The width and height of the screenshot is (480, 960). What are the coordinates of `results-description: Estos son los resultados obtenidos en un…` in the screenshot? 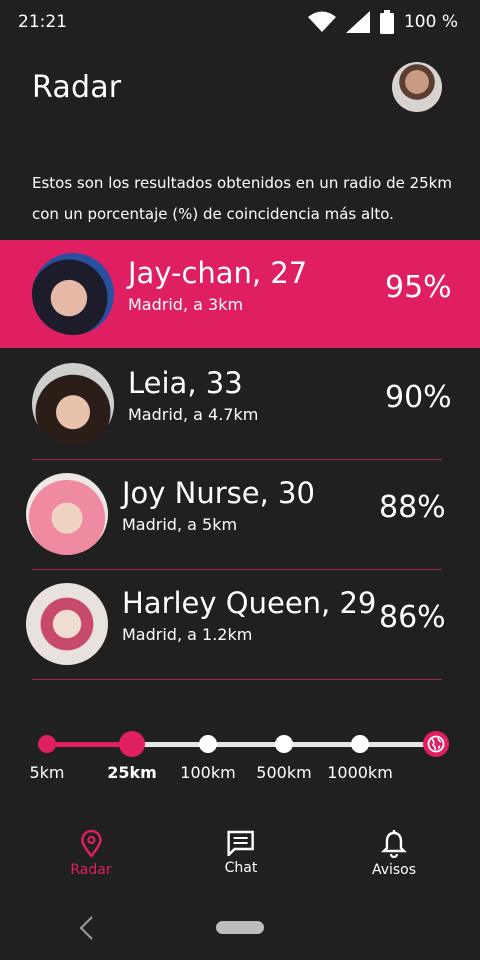 It's located at (242, 198).